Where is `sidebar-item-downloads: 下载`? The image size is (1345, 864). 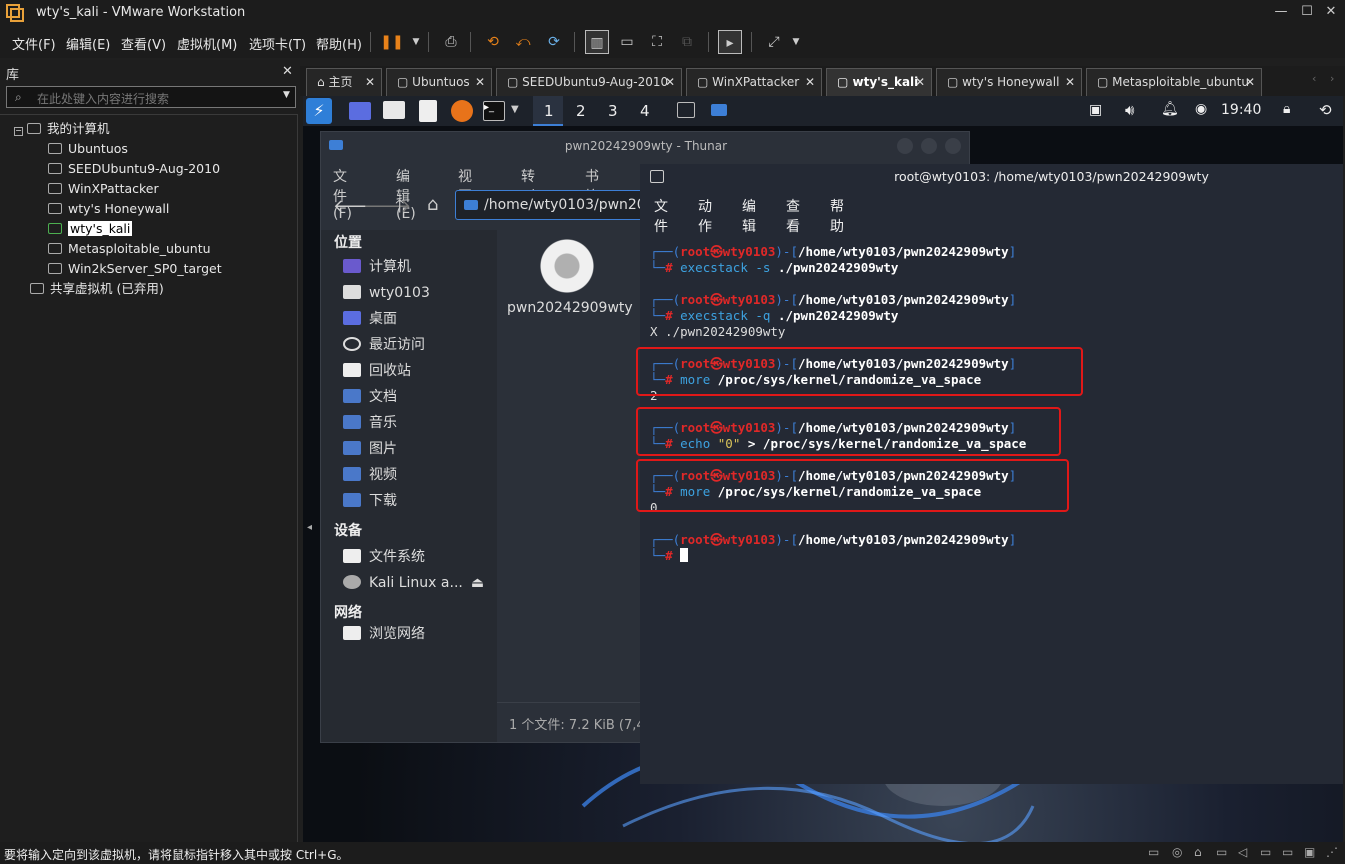 sidebar-item-downloads: 下载 is located at coordinates (370, 501).